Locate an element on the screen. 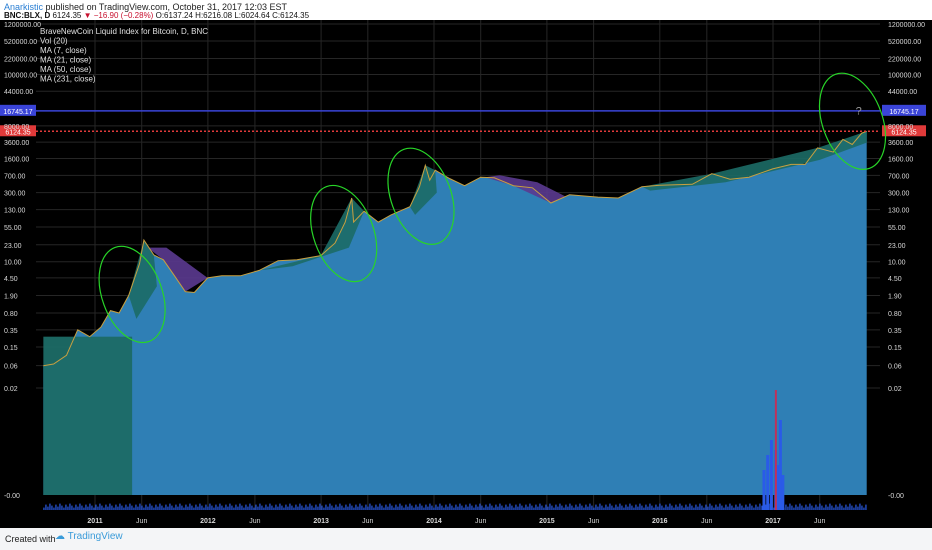  y-tick-label-left: 0.06 is located at coordinates (11, 367).